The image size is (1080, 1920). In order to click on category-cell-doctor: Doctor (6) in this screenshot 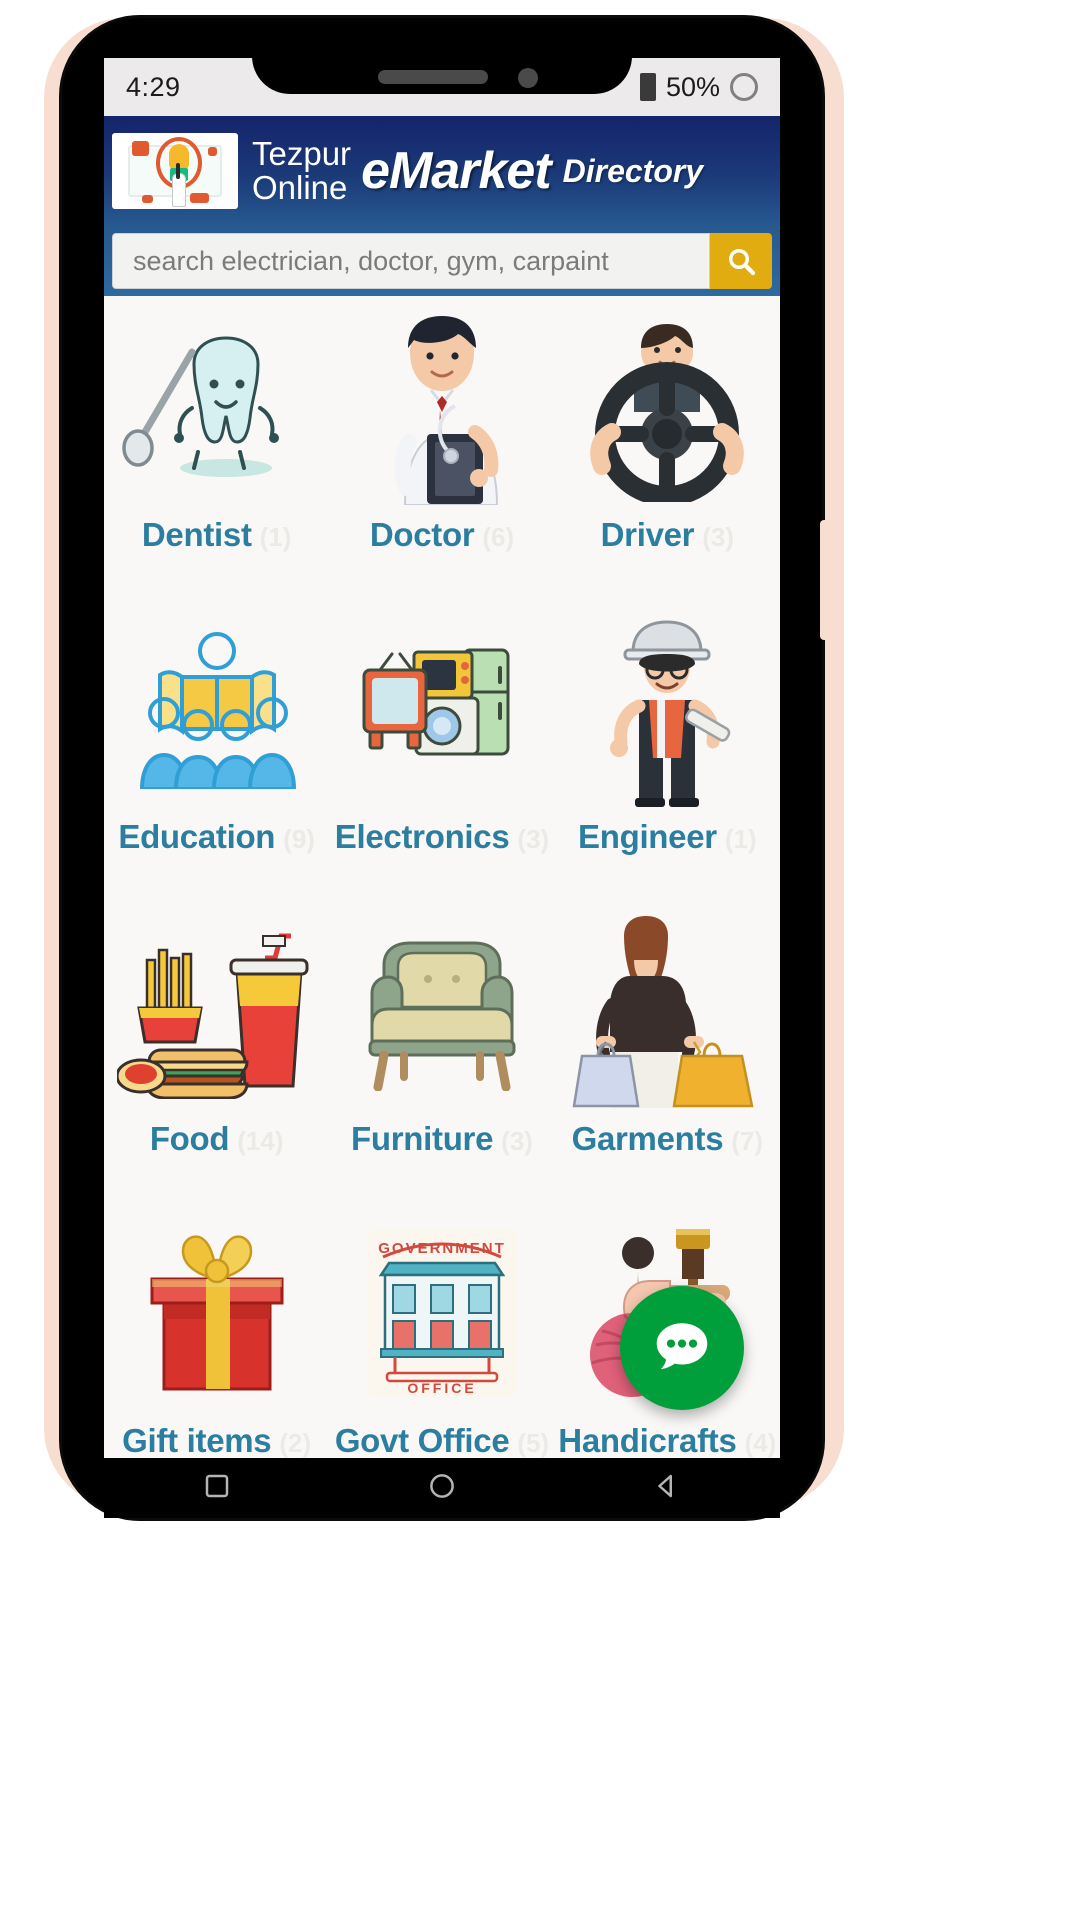, I will do `click(441, 447)`.